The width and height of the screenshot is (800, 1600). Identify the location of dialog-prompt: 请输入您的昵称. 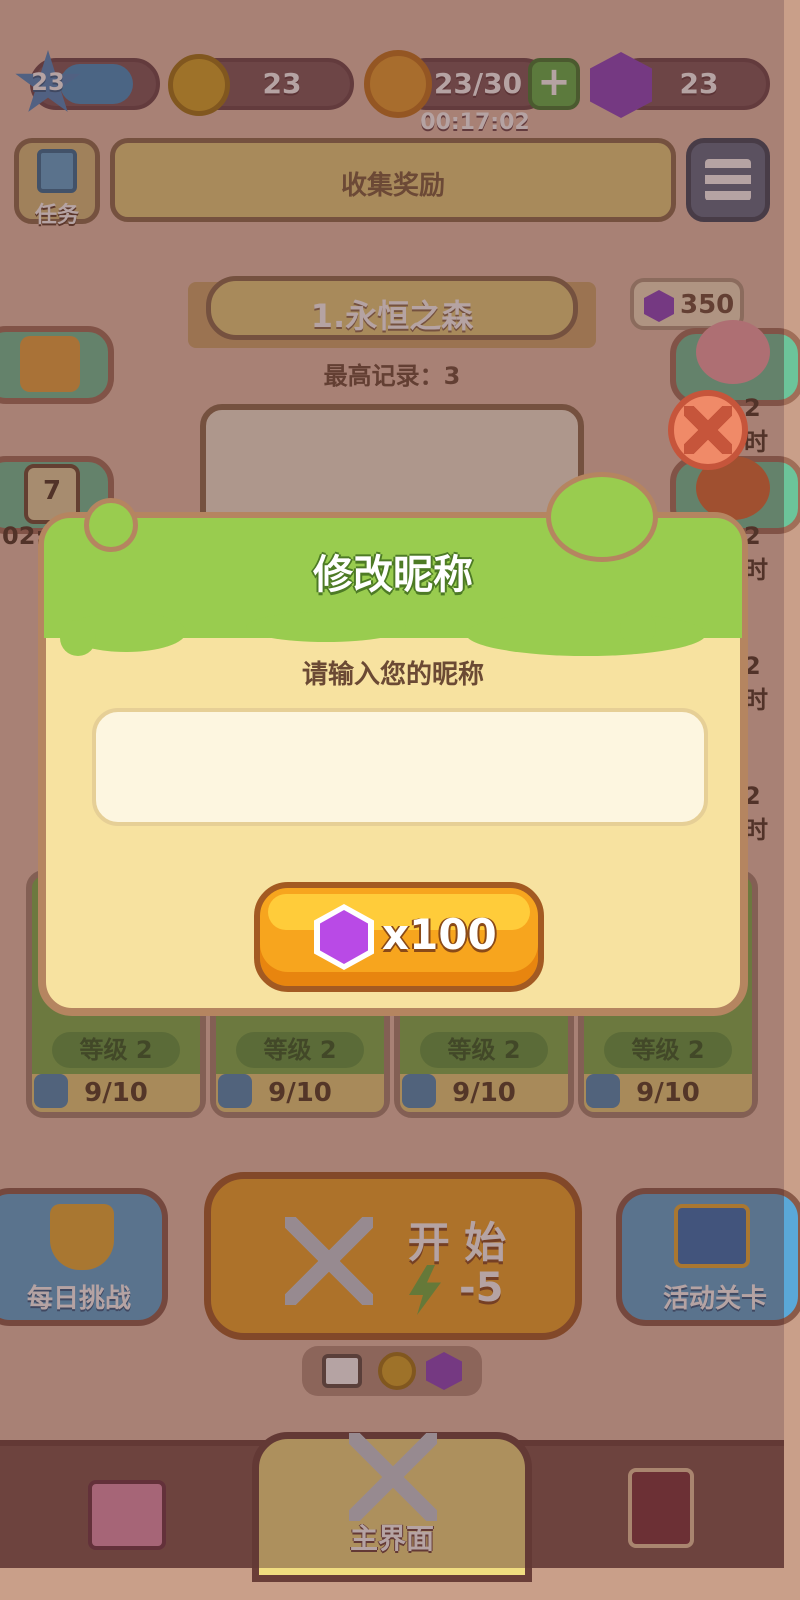
(392, 675).